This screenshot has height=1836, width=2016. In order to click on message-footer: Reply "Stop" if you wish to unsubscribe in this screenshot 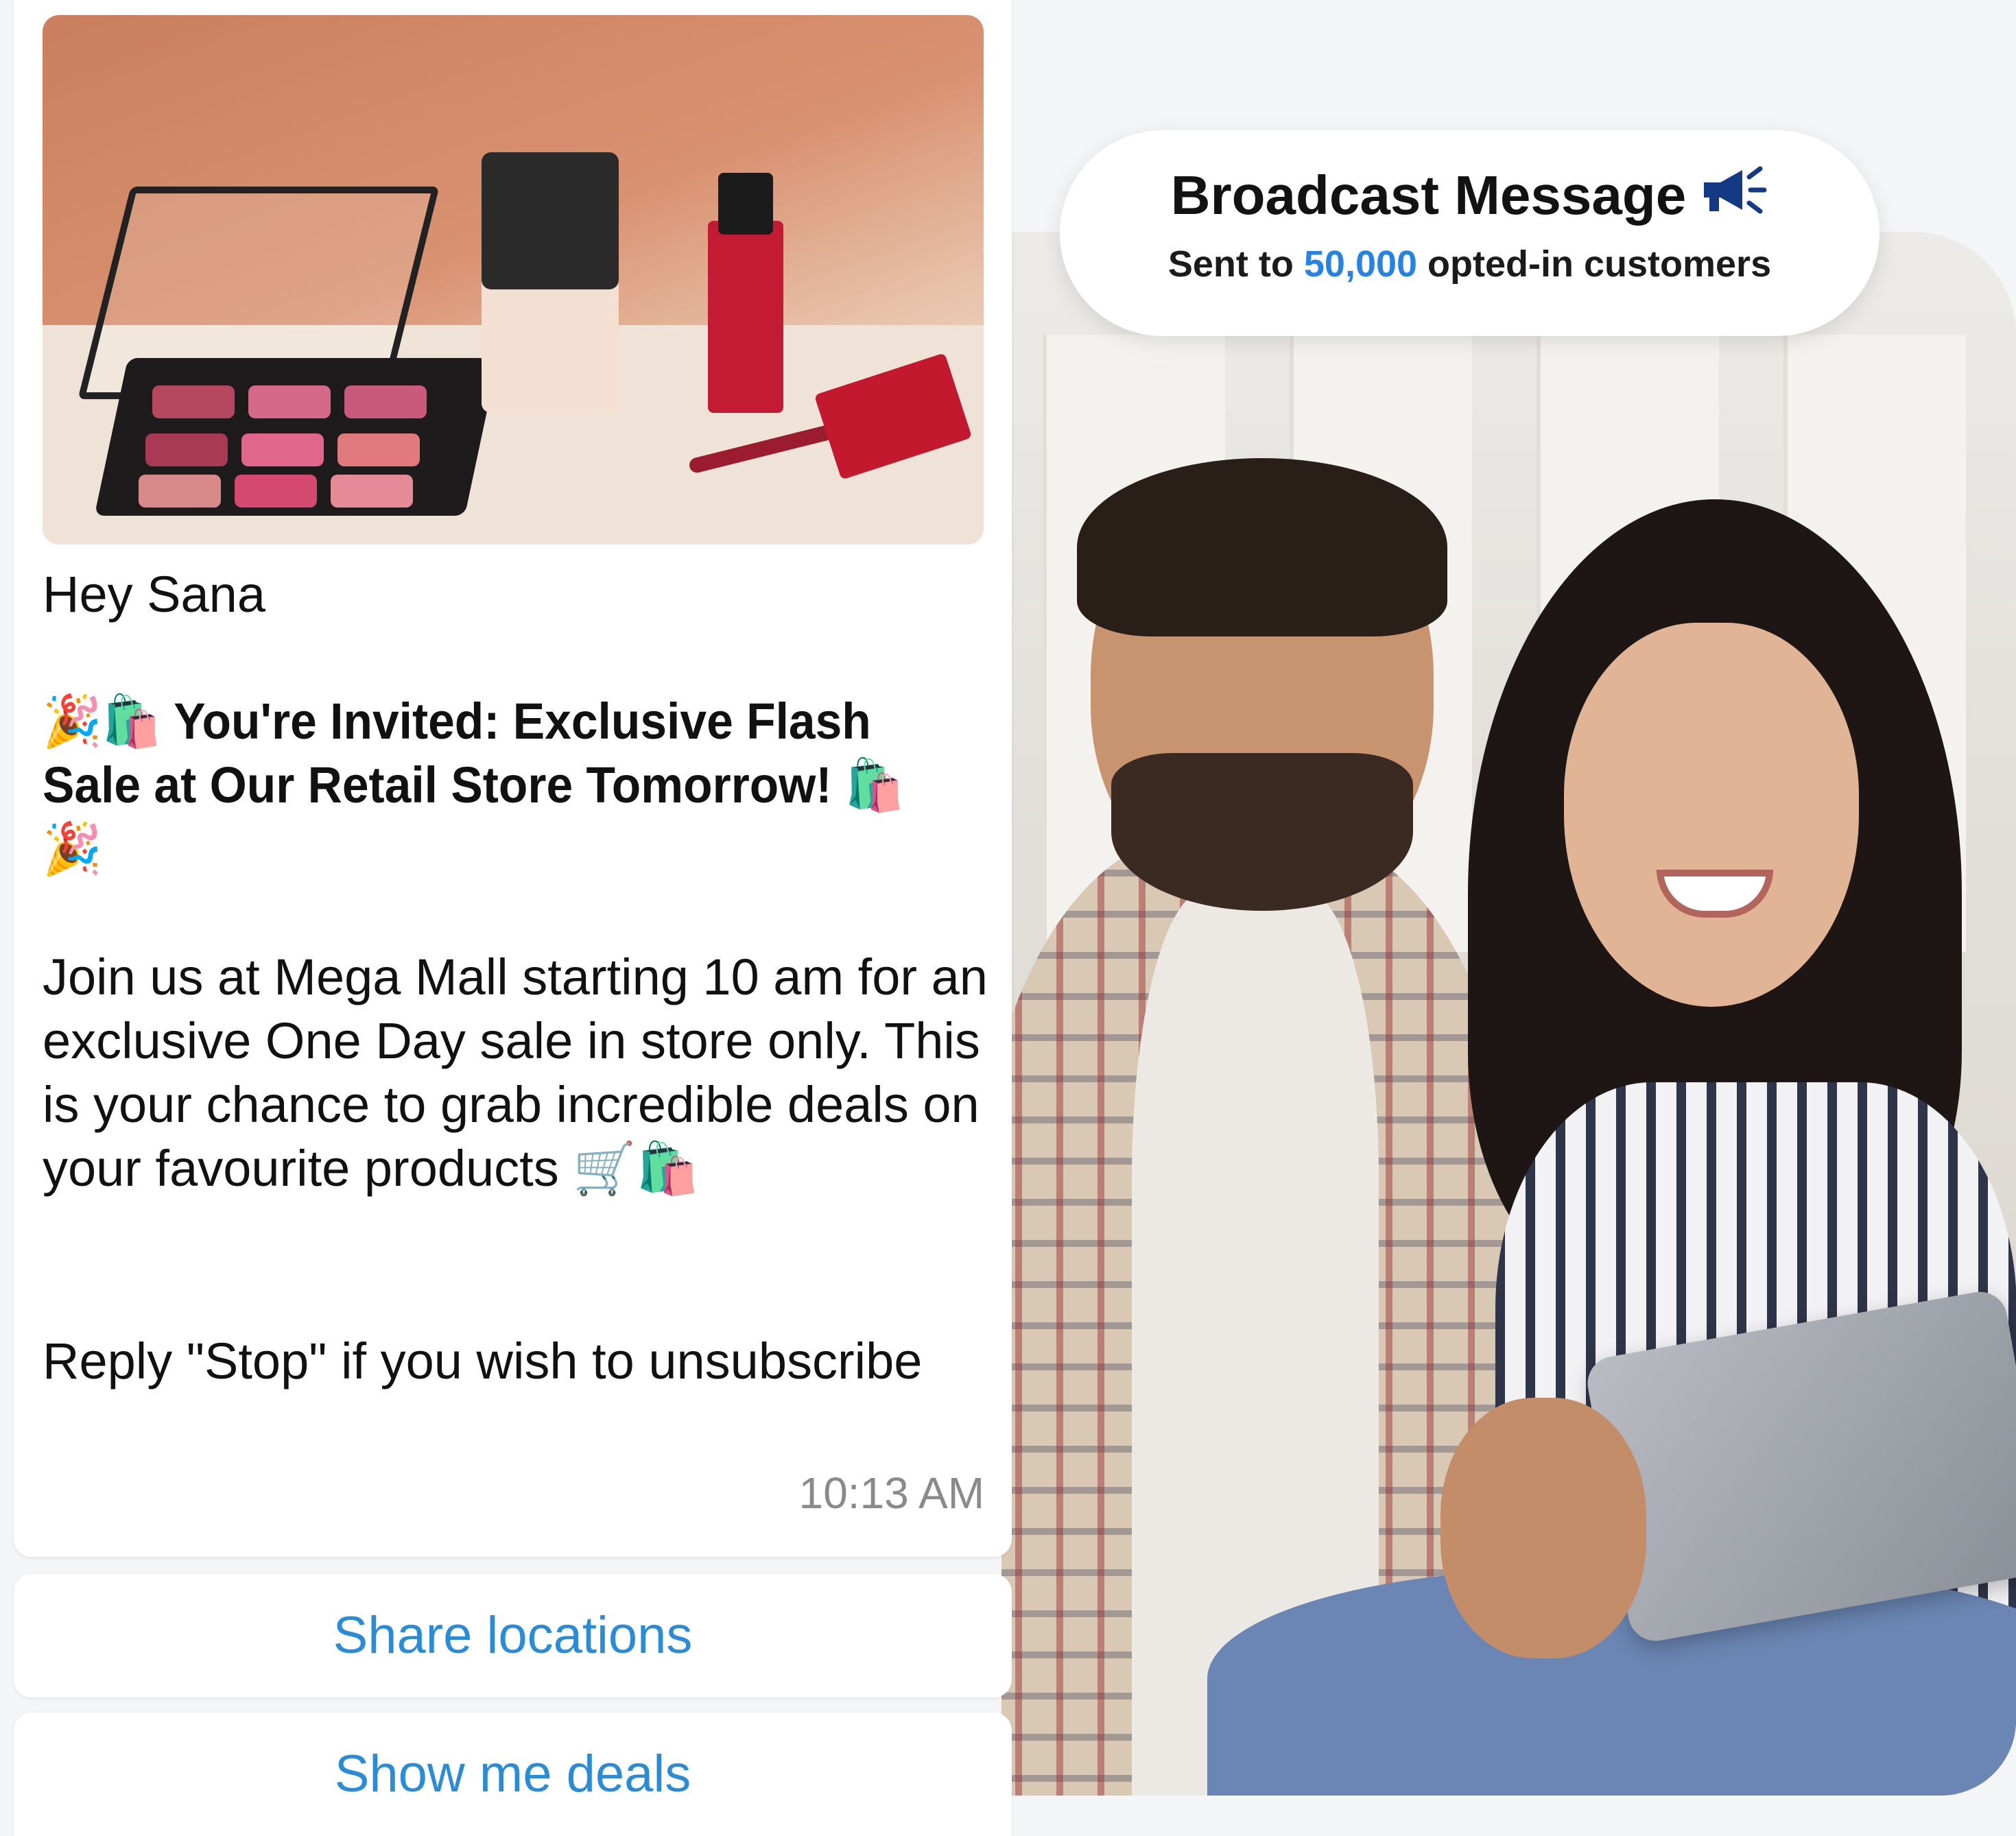, I will do `click(483, 1362)`.